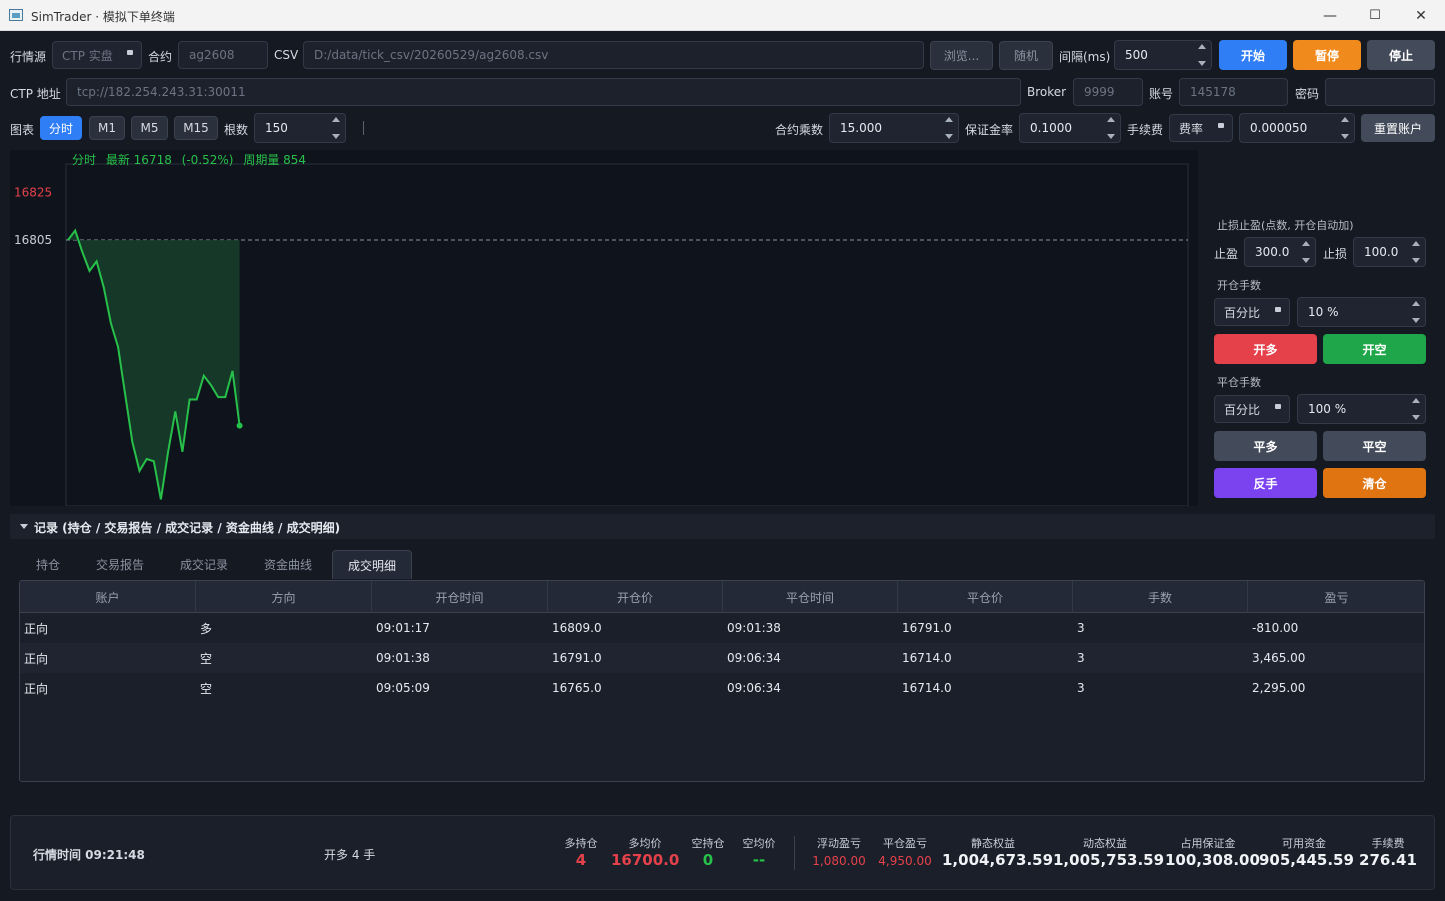  Describe the element at coordinates (985, 597) in the screenshot. I see `column-header: 平仓价` at that location.